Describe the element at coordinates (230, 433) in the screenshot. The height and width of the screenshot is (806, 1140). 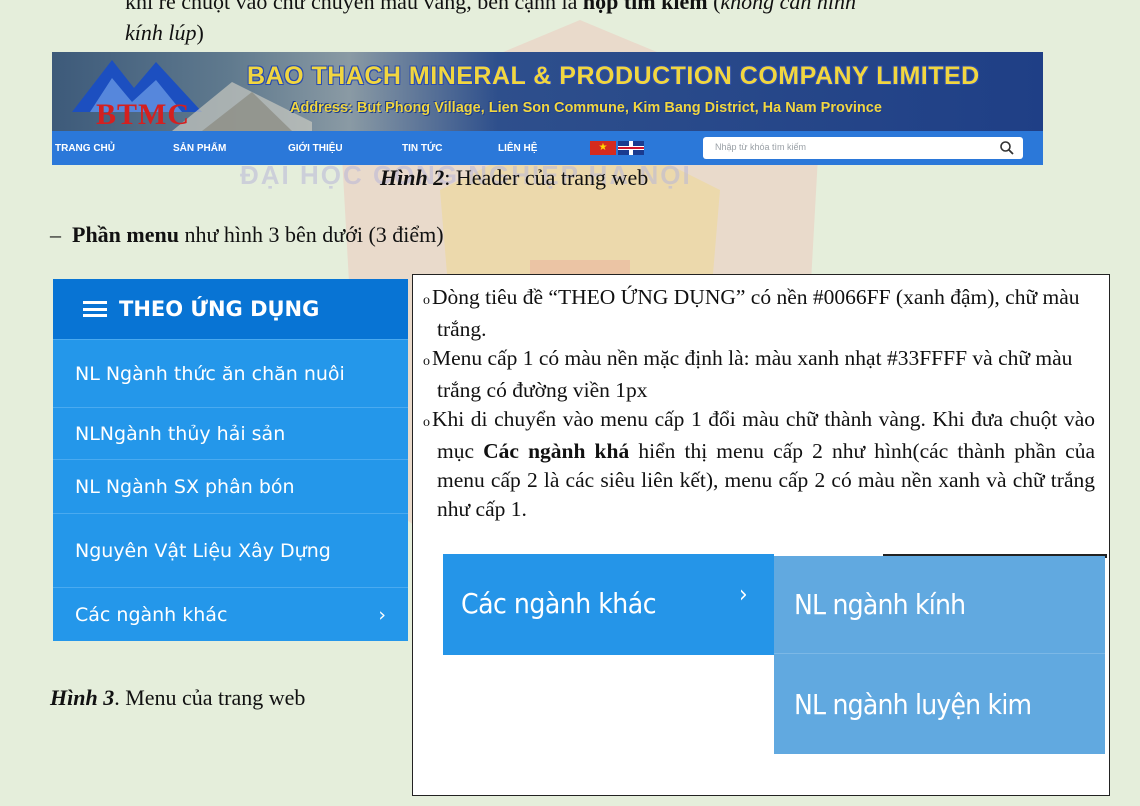
I see `menu-item: NLNgành thủy hải sản` at that location.